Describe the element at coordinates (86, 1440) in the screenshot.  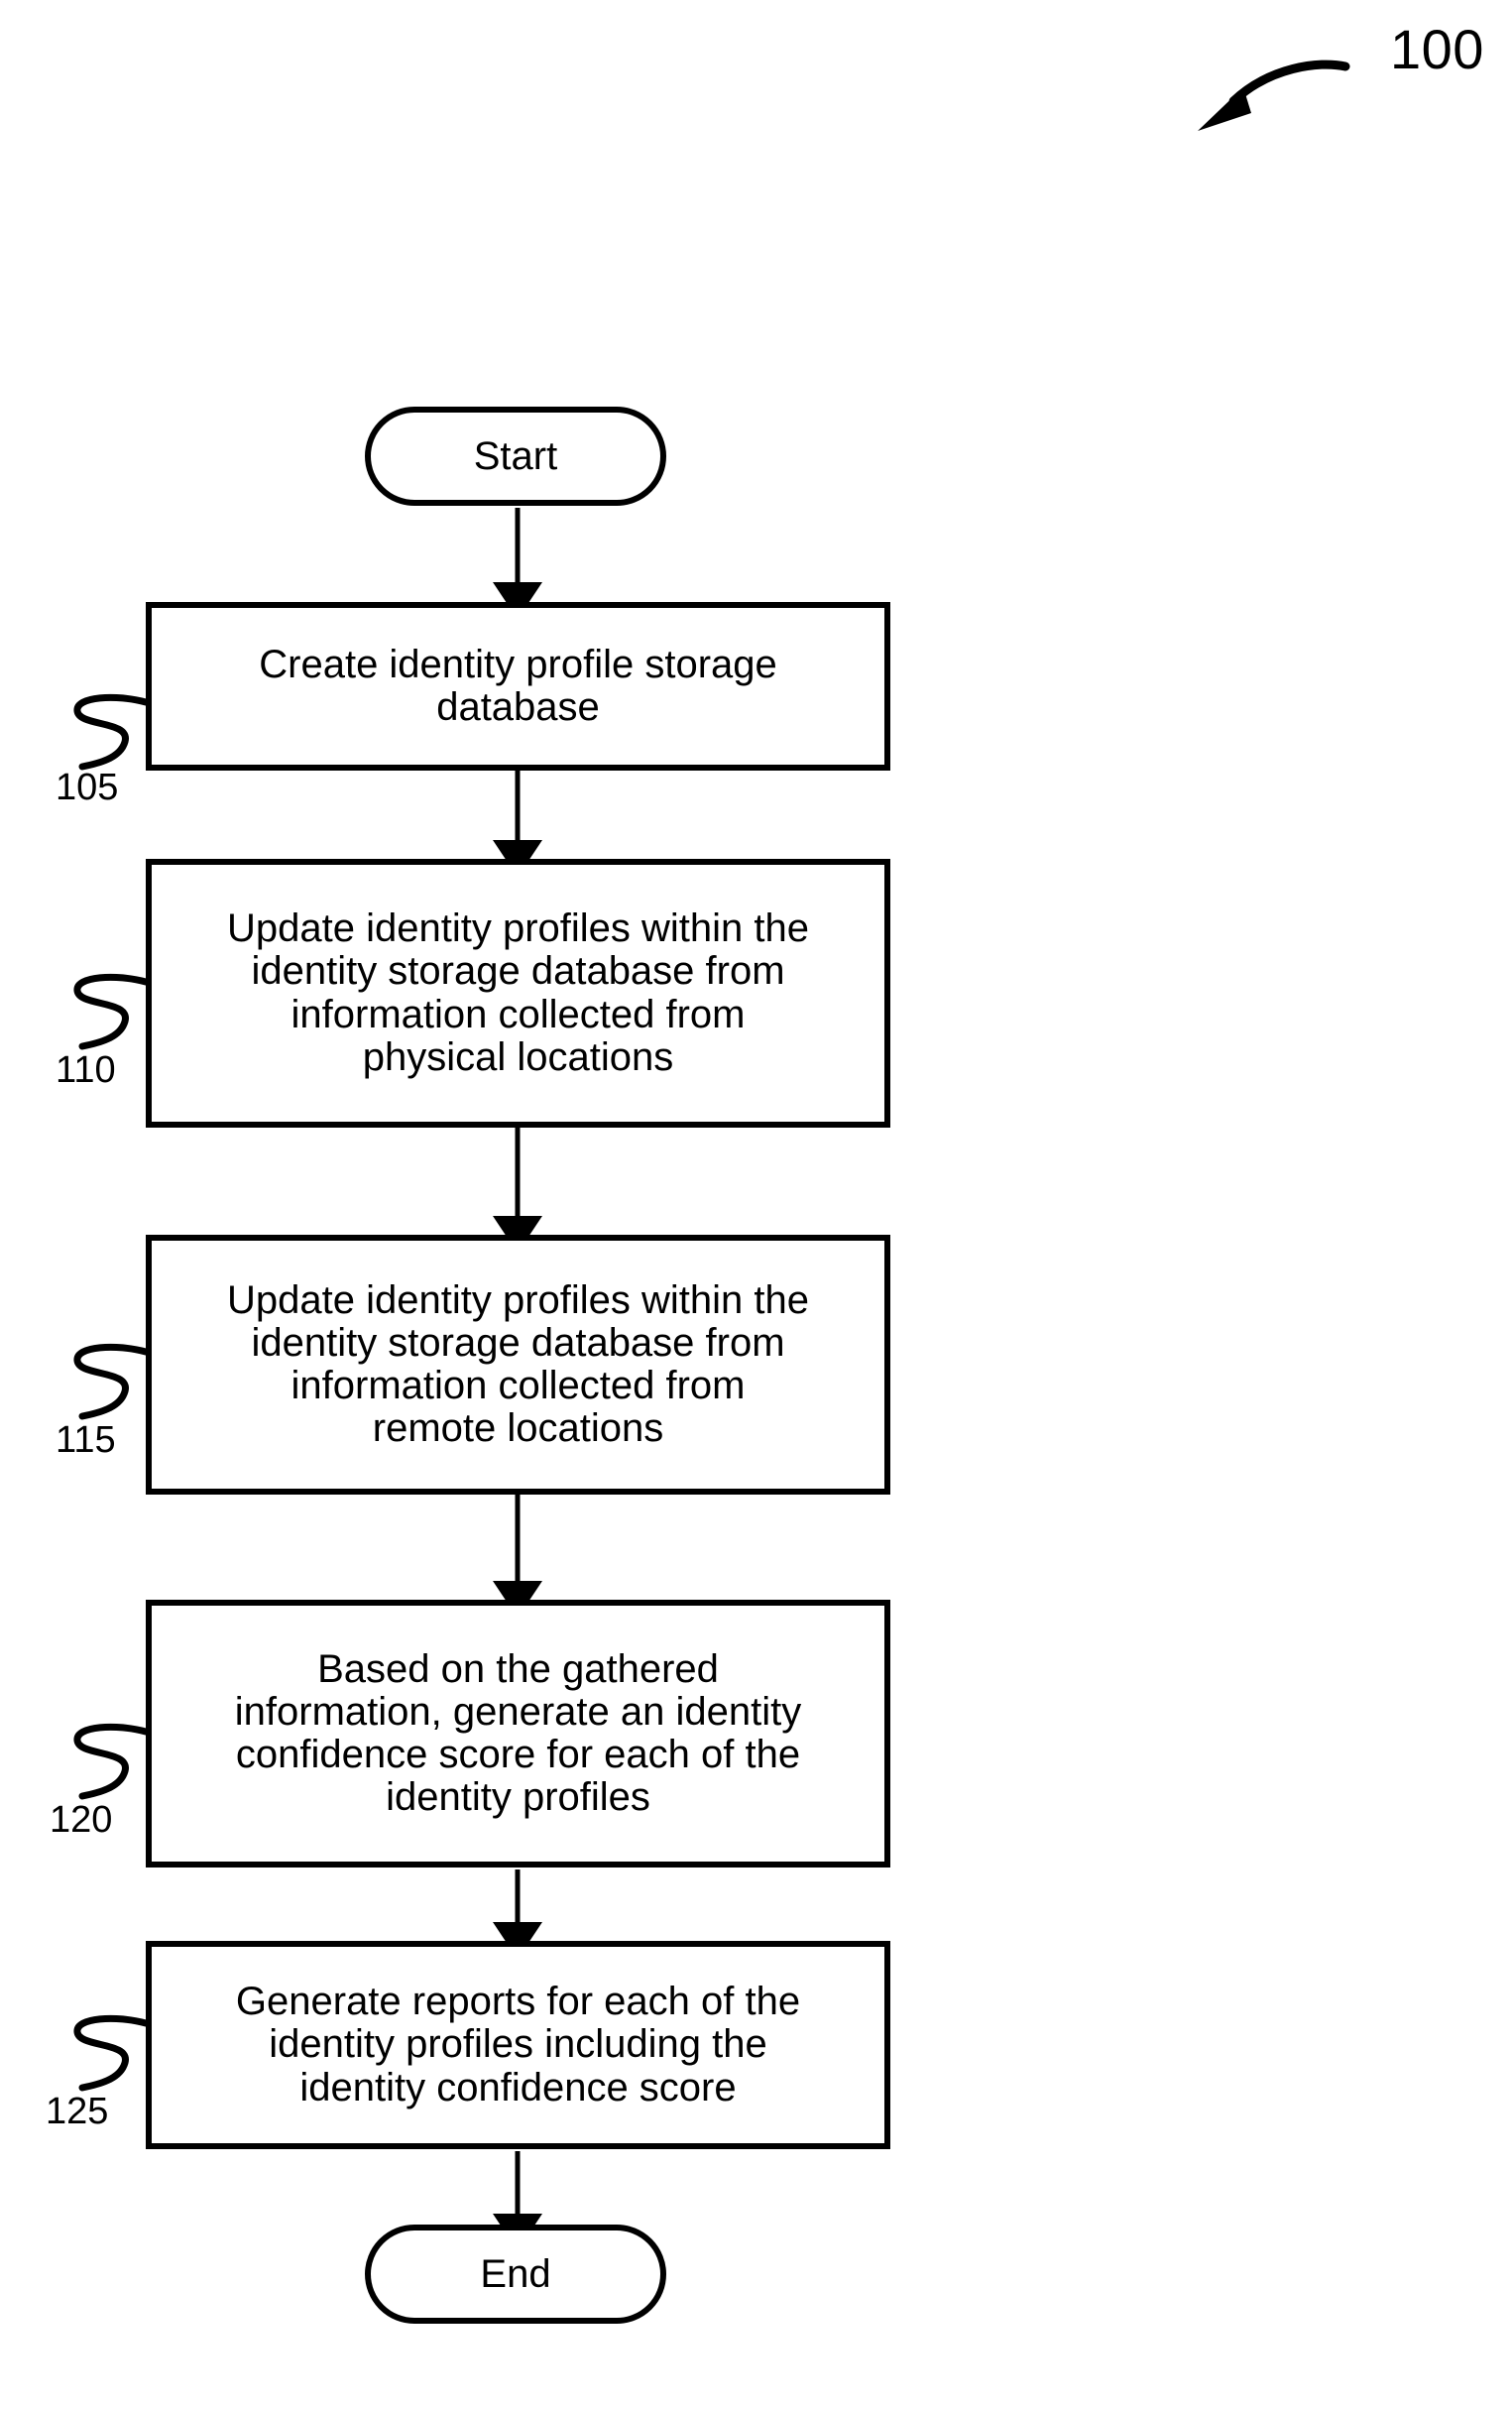
I see `reference-115-number: 115` at that location.